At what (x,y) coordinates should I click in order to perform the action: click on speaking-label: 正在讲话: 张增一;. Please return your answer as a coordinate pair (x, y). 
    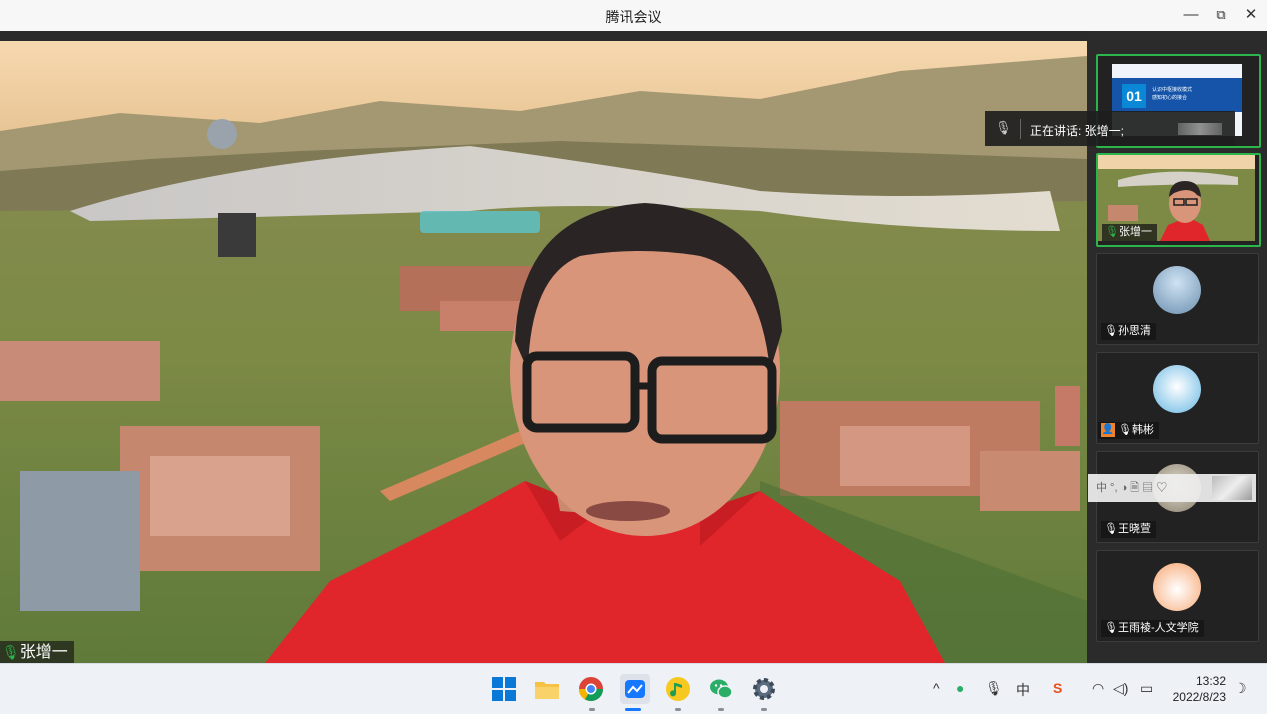
    Looking at the image, I should click on (1077, 131).